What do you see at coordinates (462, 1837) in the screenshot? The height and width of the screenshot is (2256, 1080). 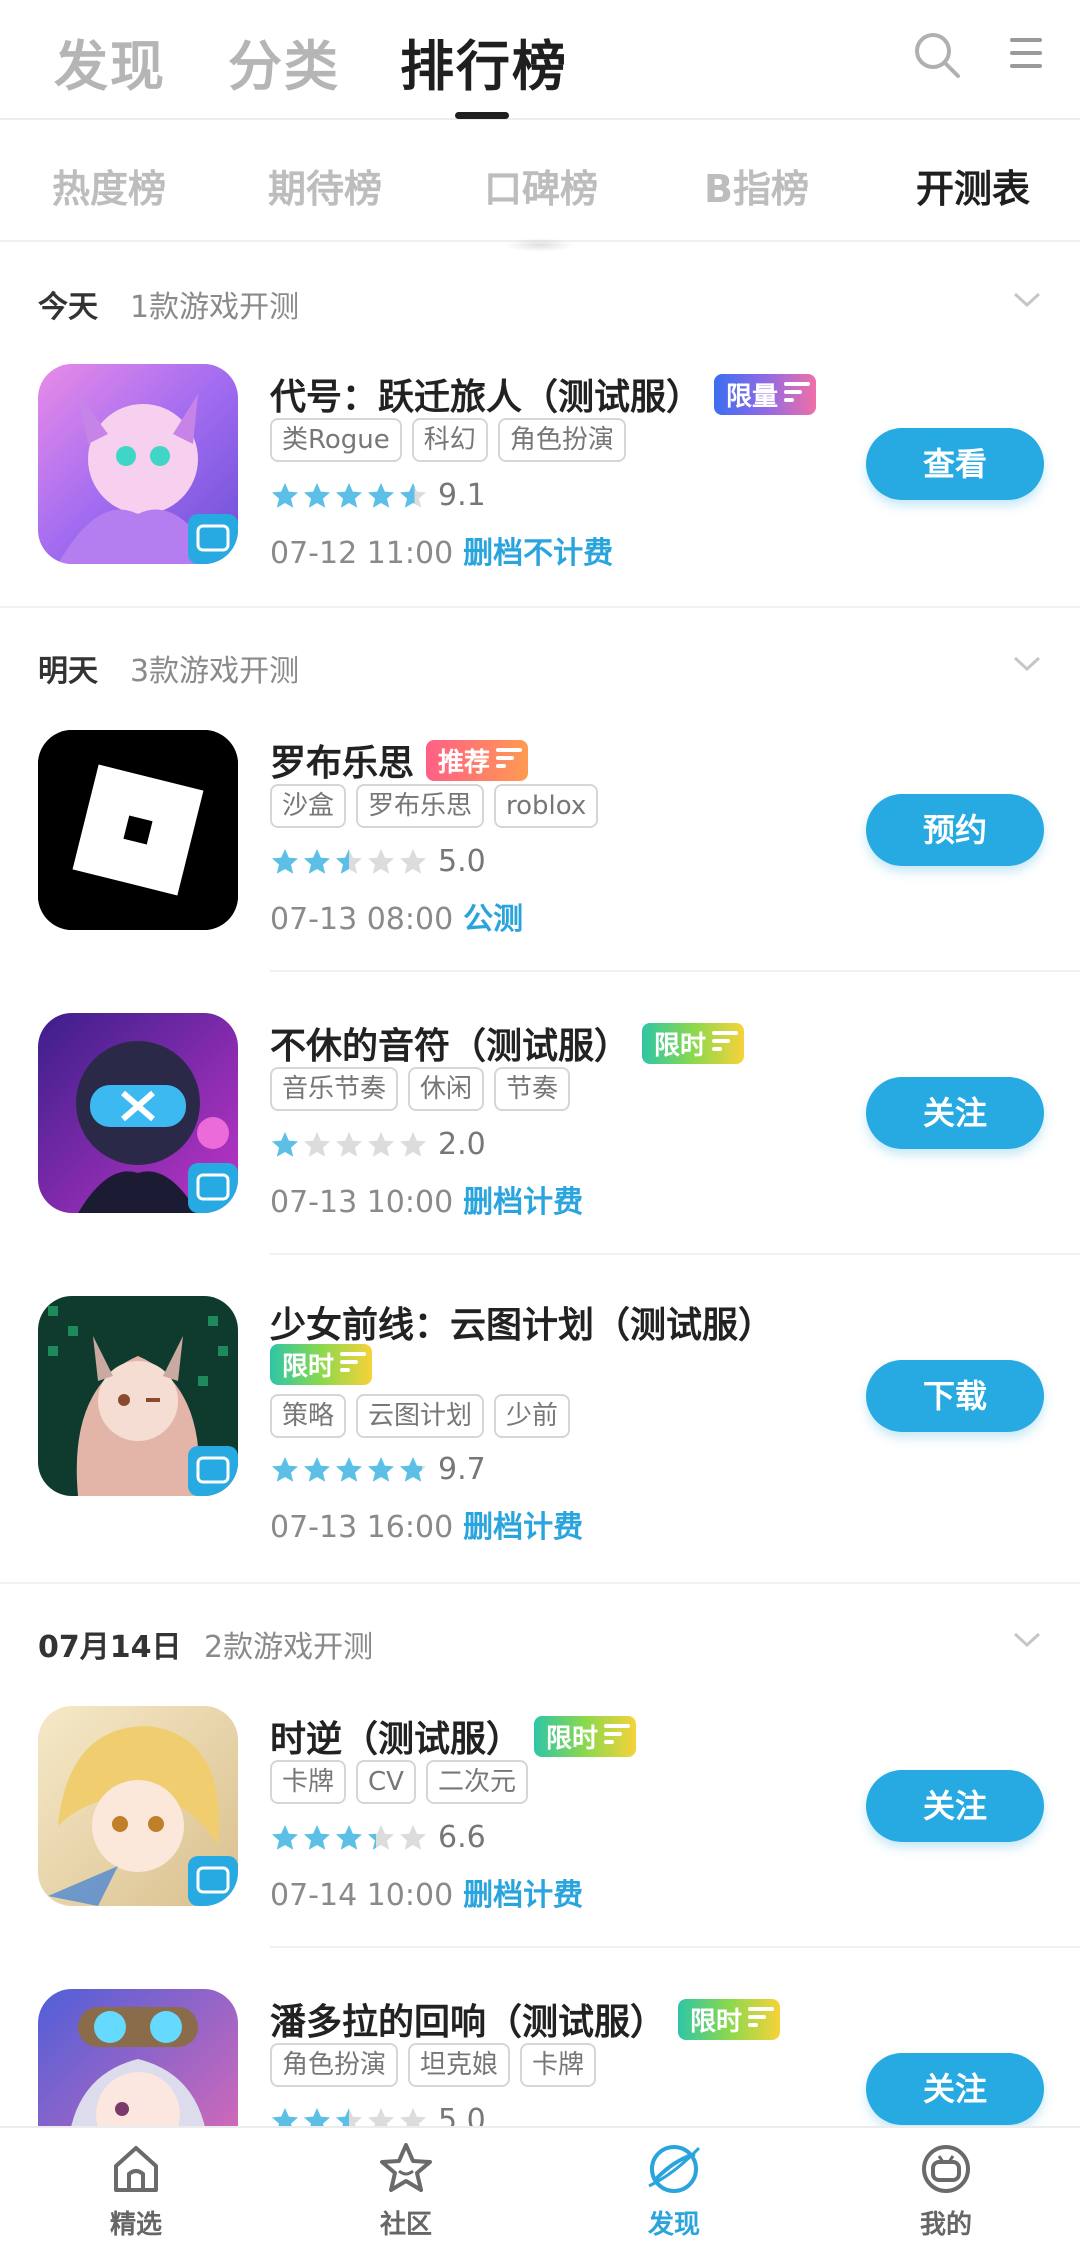 I see `rating-score: 6.6` at bounding box center [462, 1837].